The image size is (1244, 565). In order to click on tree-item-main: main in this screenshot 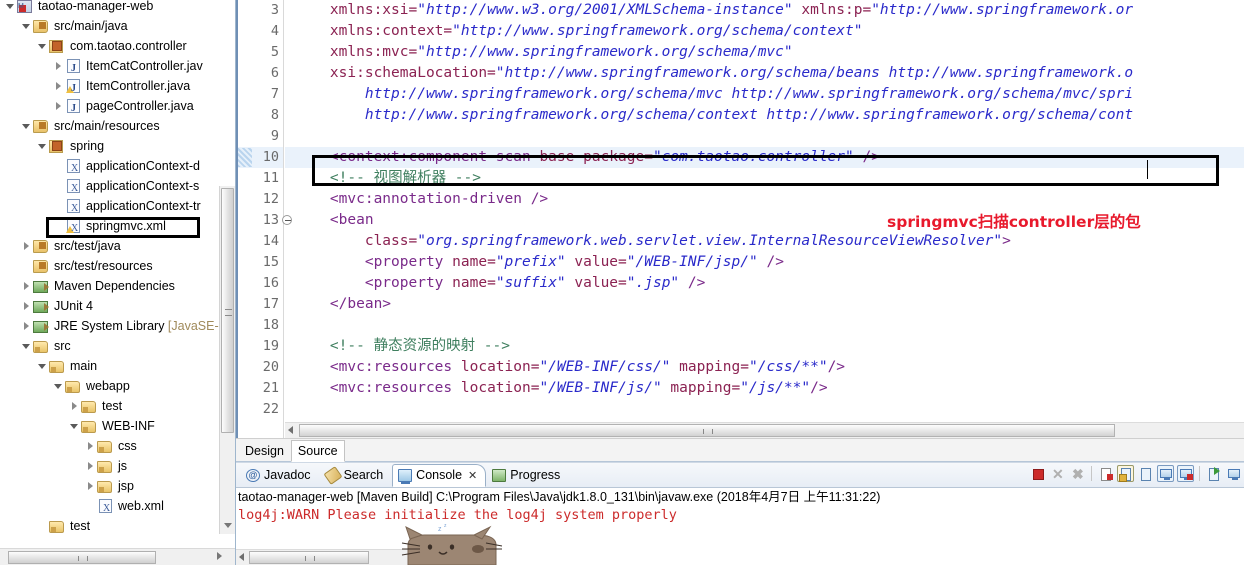, I will do `click(111, 366)`.